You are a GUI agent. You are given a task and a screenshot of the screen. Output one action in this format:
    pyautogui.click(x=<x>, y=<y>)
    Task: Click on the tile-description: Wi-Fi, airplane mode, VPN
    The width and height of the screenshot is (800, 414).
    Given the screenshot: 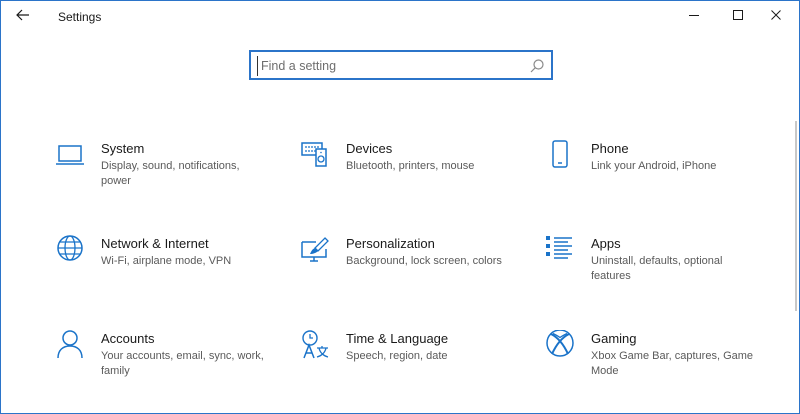 What is the action you would take?
    pyautogui.click(x=166, y=261)
    